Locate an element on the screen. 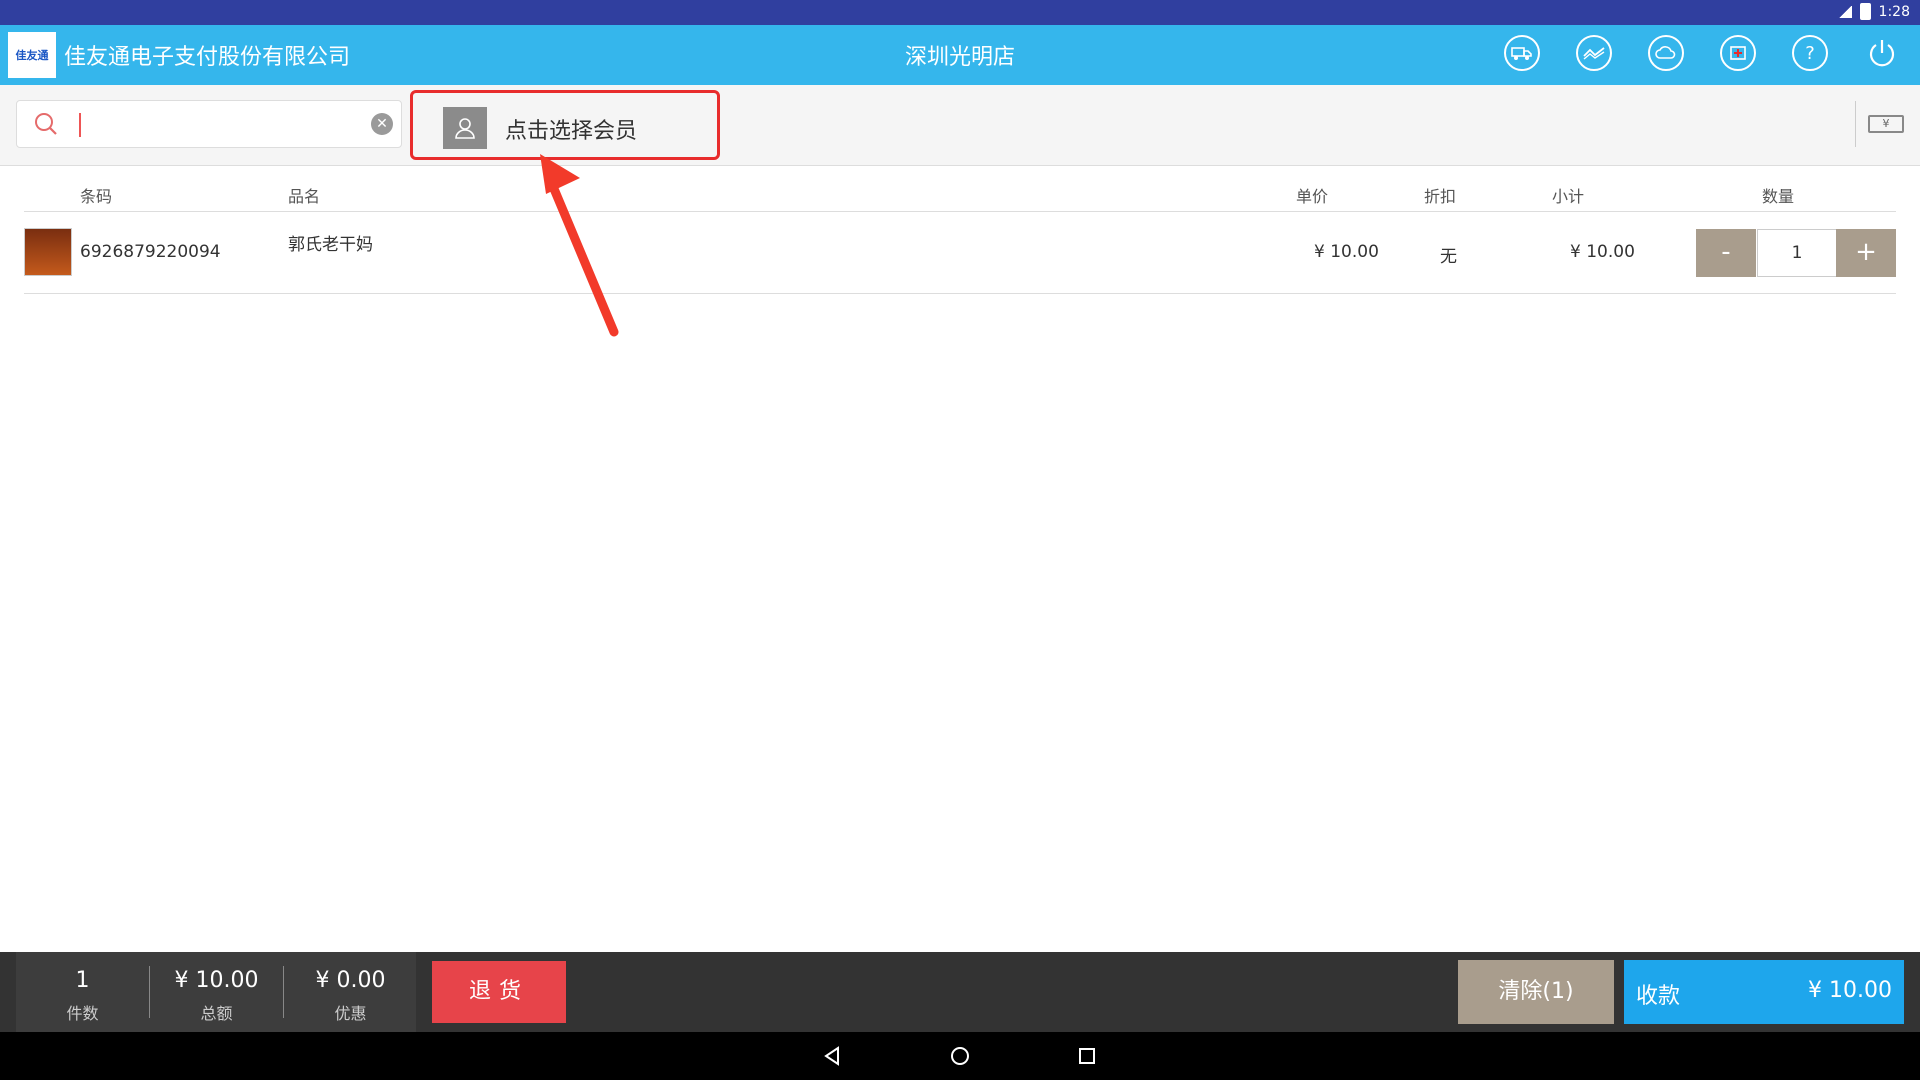  discount-value: ¥ 0.00 is located at coordinates (350, 980).